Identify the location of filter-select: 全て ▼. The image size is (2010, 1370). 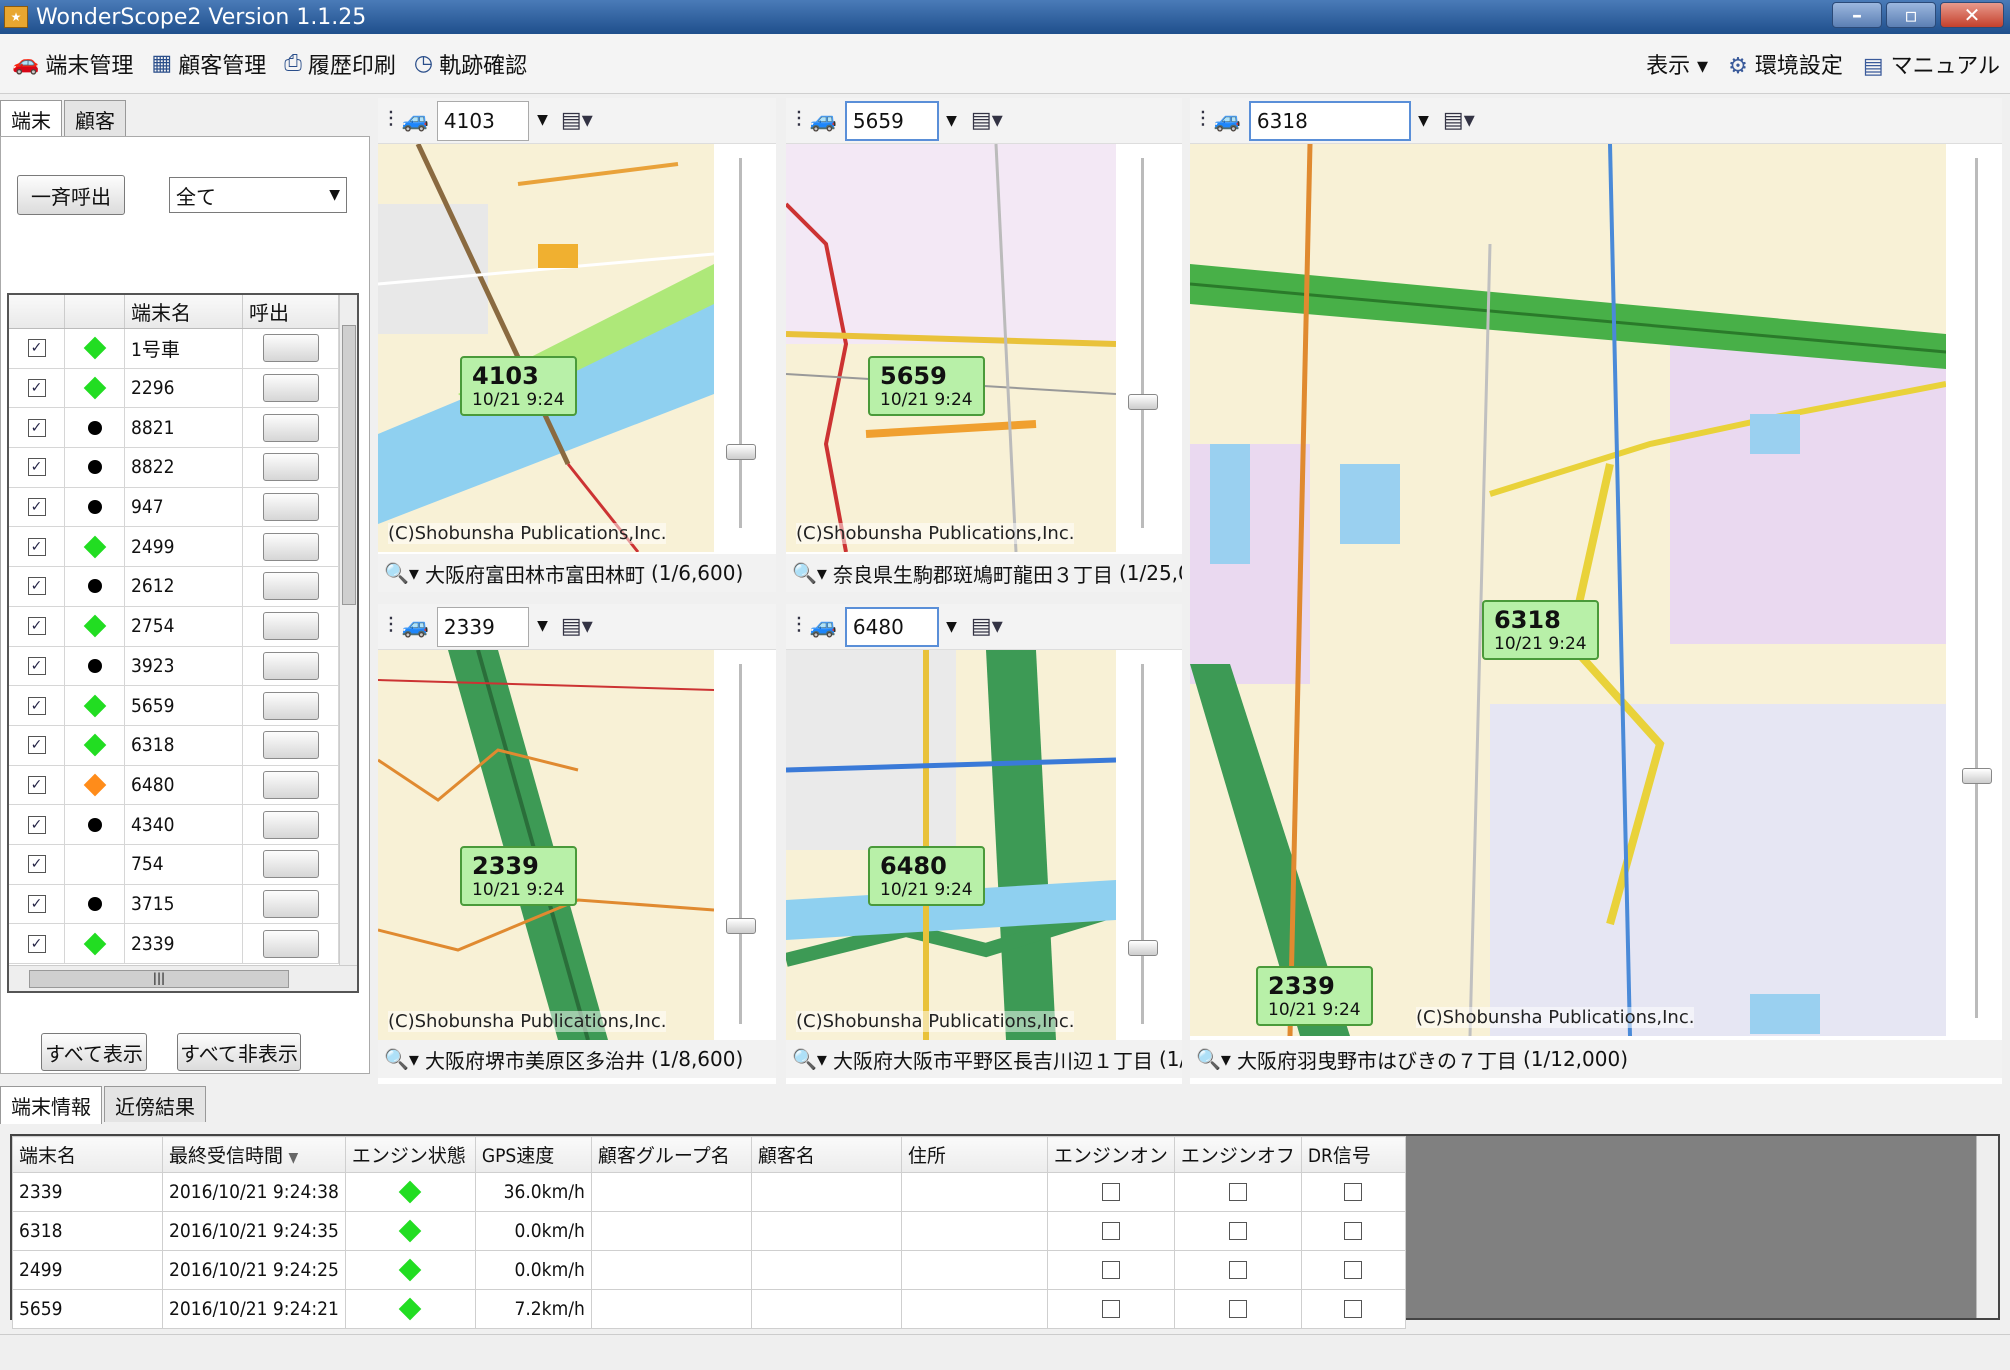
(258, 195).